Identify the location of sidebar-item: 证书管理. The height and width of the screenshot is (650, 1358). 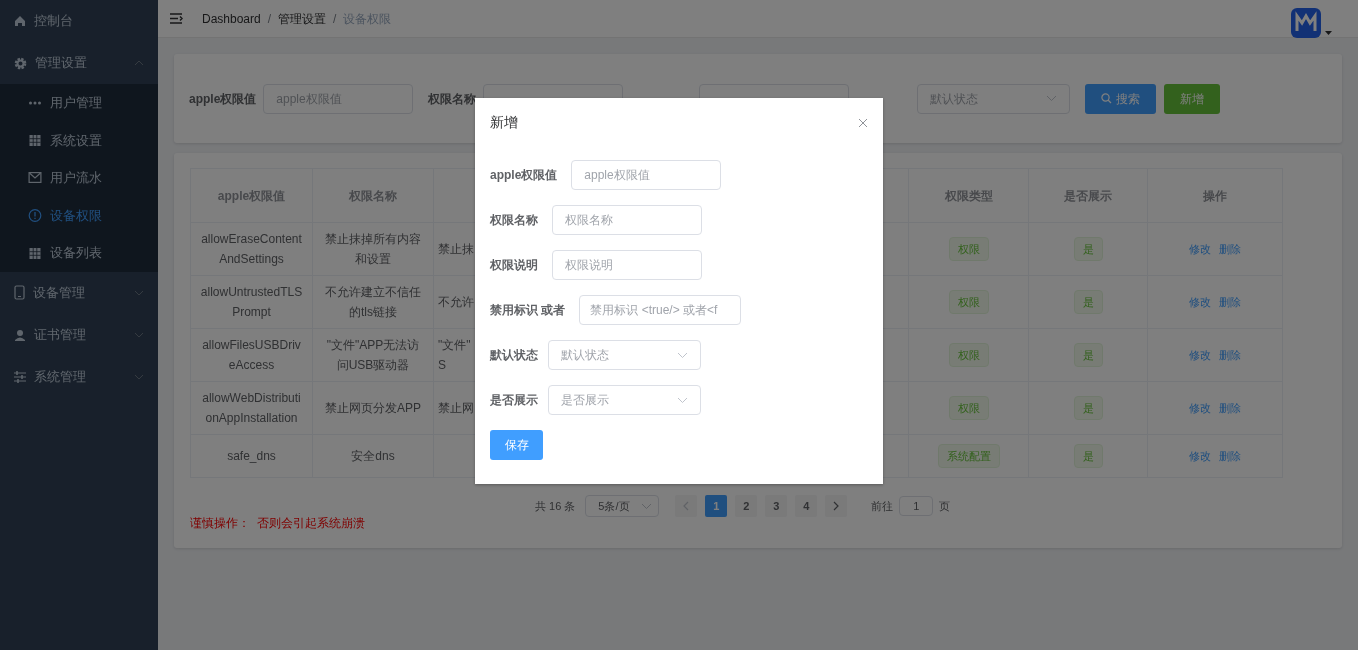
(79, 334).